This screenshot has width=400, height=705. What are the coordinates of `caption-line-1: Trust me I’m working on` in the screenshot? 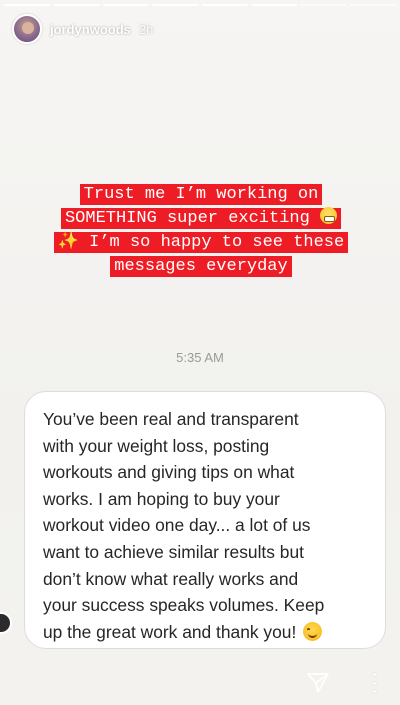 It's located at (201, 194).